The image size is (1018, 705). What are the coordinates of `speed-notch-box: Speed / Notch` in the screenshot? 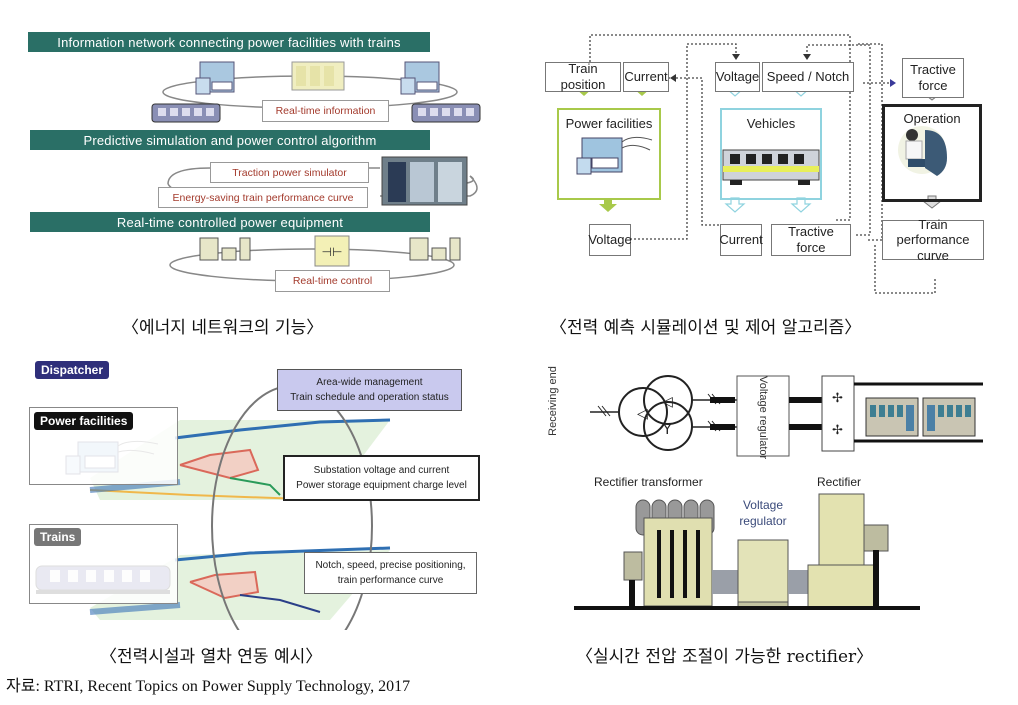 It's located at (808, 77).